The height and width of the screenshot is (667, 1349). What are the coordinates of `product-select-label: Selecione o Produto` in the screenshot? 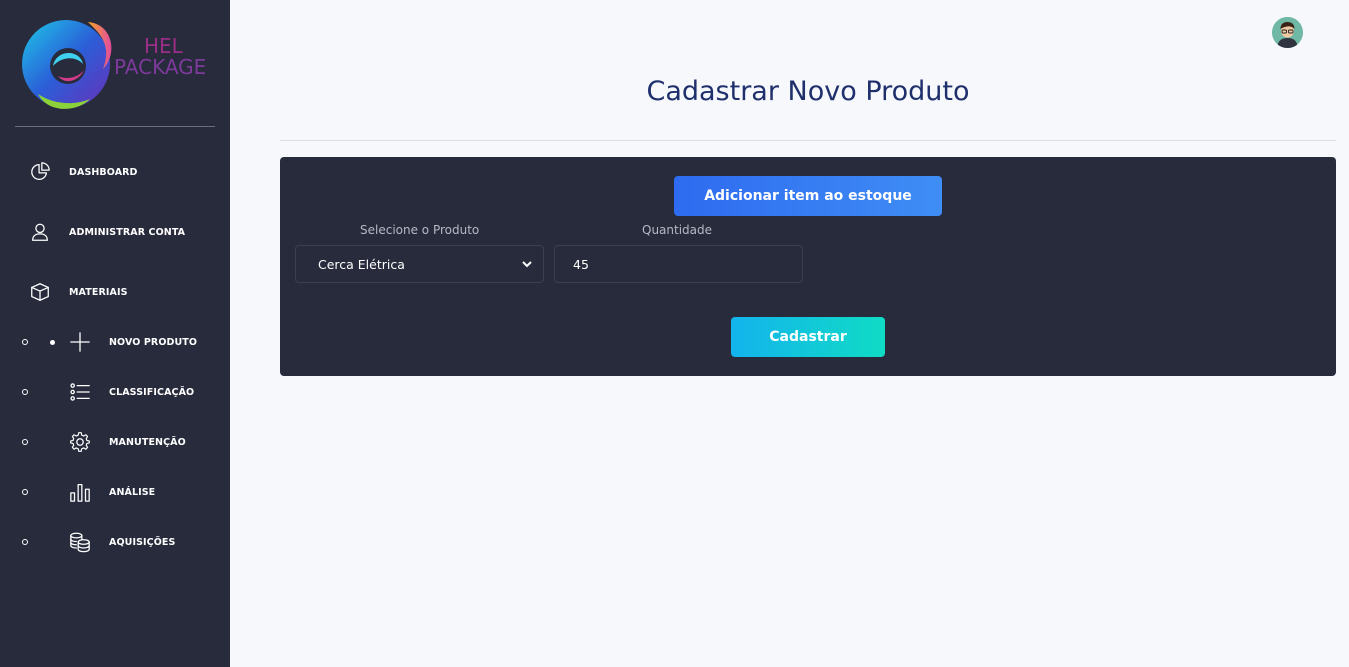 It's located at (420, 230).